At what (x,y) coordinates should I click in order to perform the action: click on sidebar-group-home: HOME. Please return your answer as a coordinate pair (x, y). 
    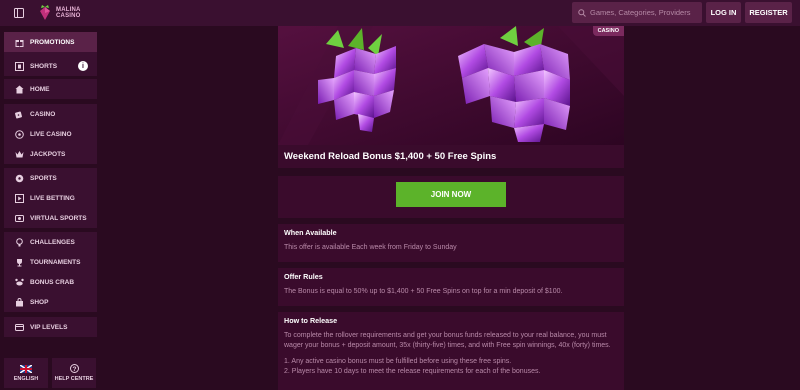
    Looking at the image, I should click on (50, 89).